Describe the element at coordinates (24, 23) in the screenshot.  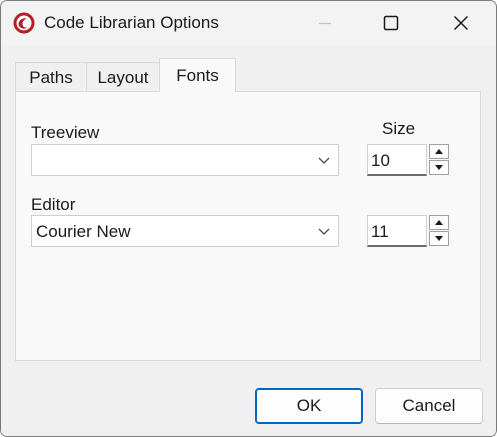
I see `app-icon` at that location.